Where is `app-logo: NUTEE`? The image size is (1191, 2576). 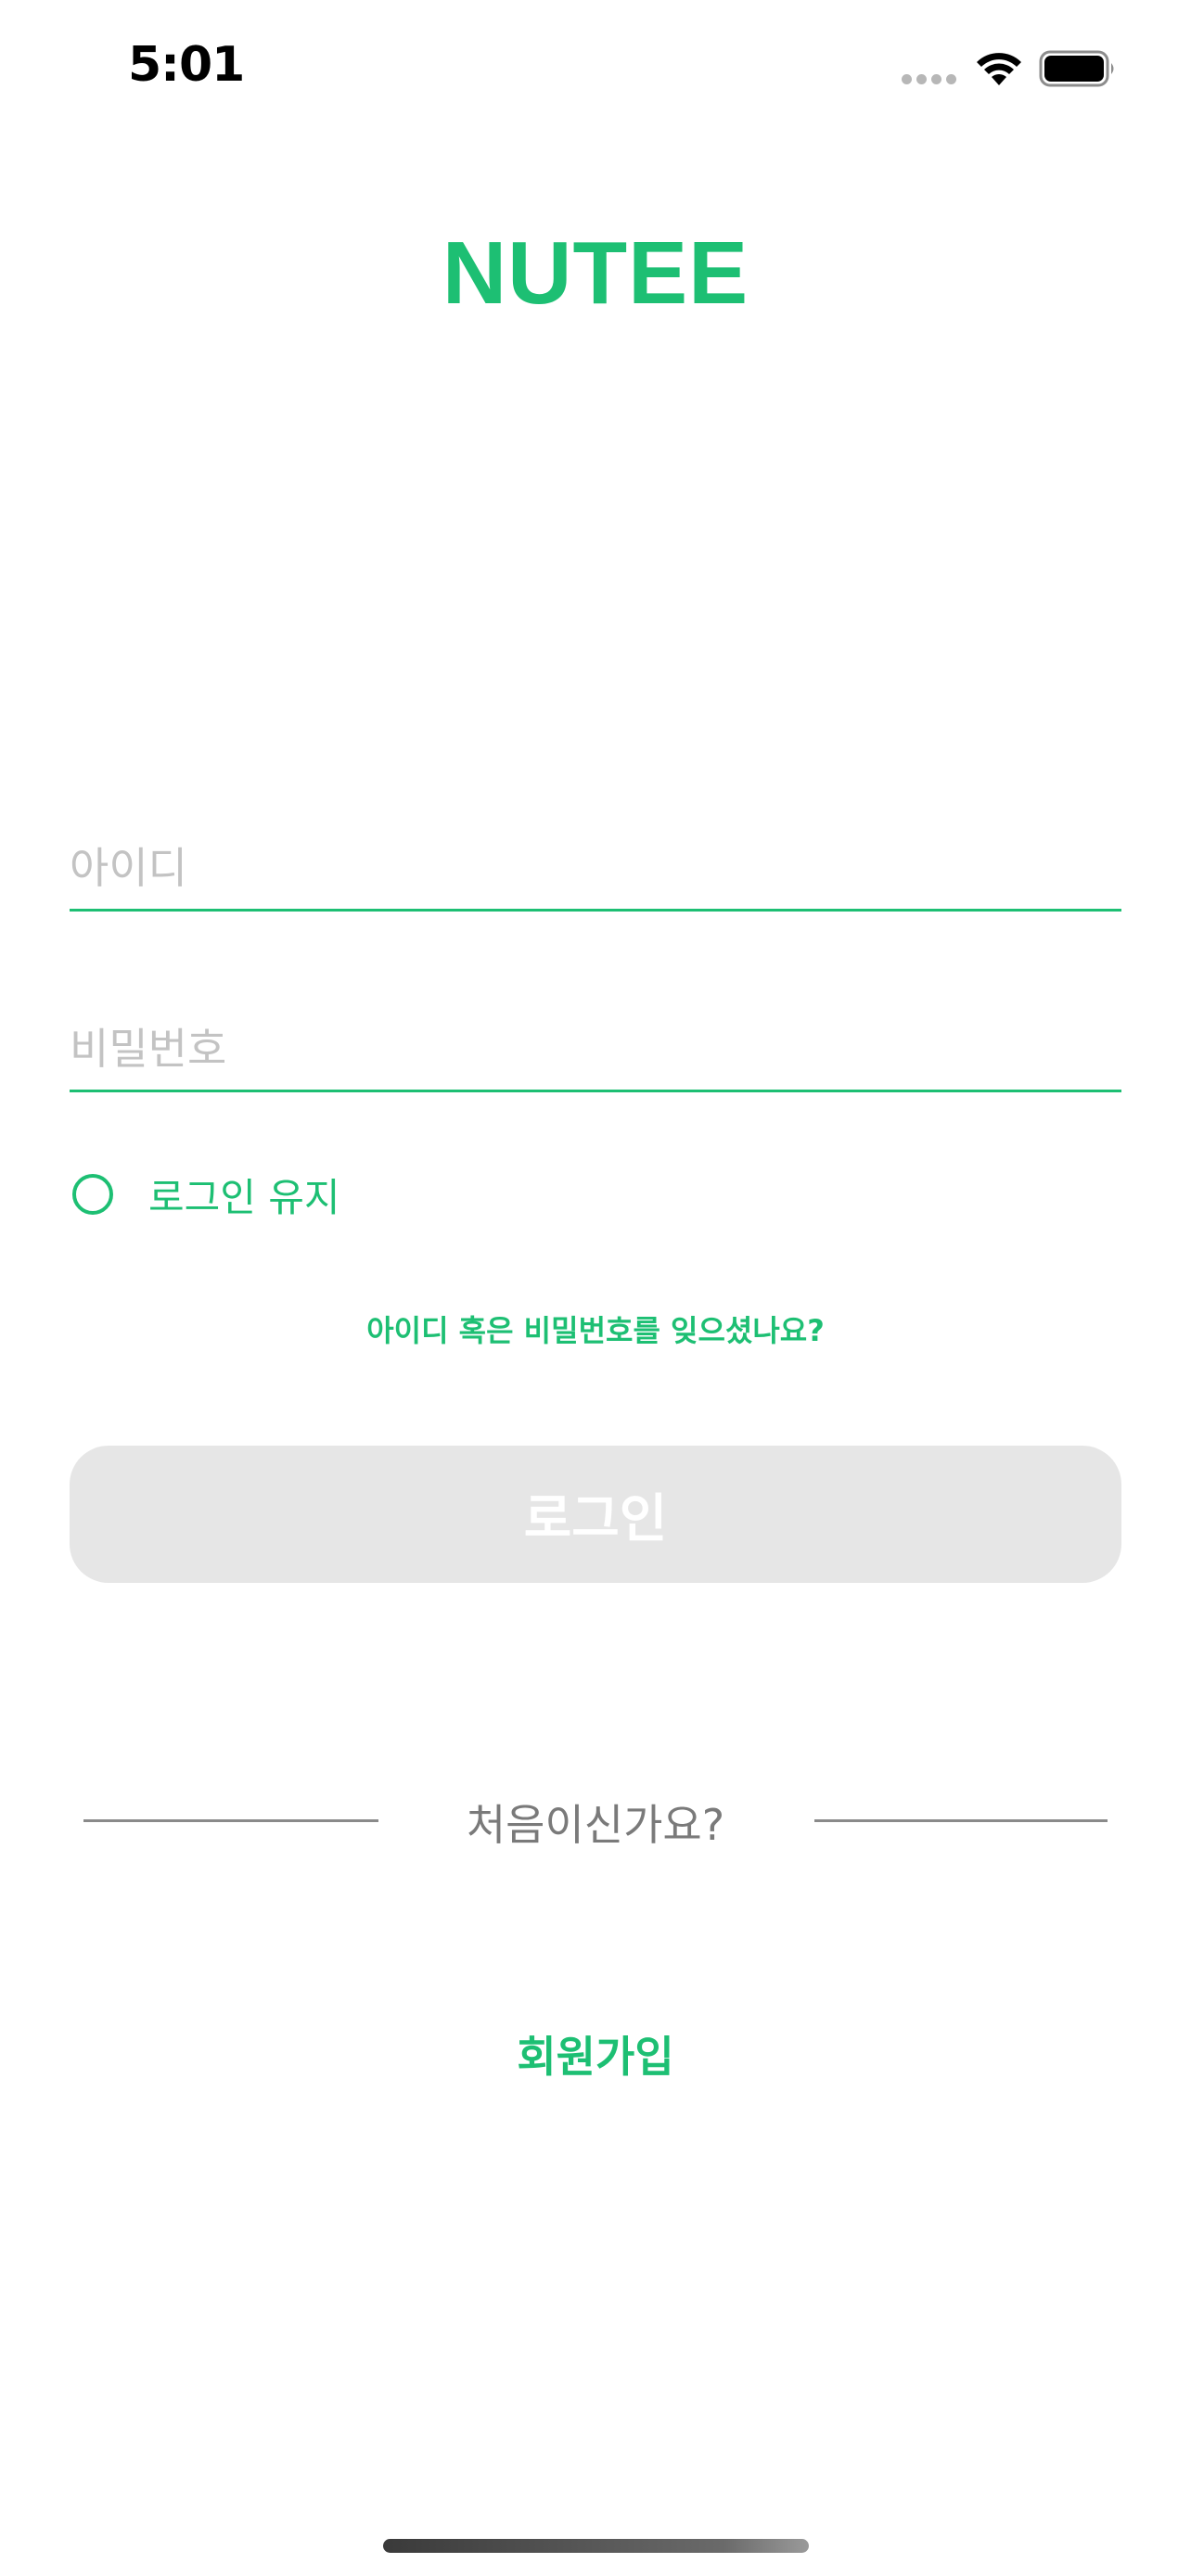
app-logo: NUTEE is located at coordinates (595, 273).